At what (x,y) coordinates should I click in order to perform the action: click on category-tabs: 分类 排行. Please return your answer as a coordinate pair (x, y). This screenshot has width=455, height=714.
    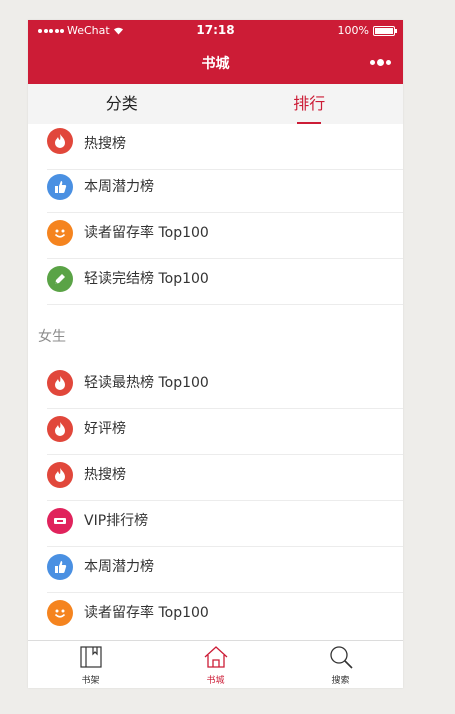
    Looking at the image, I should click on (215, 104).